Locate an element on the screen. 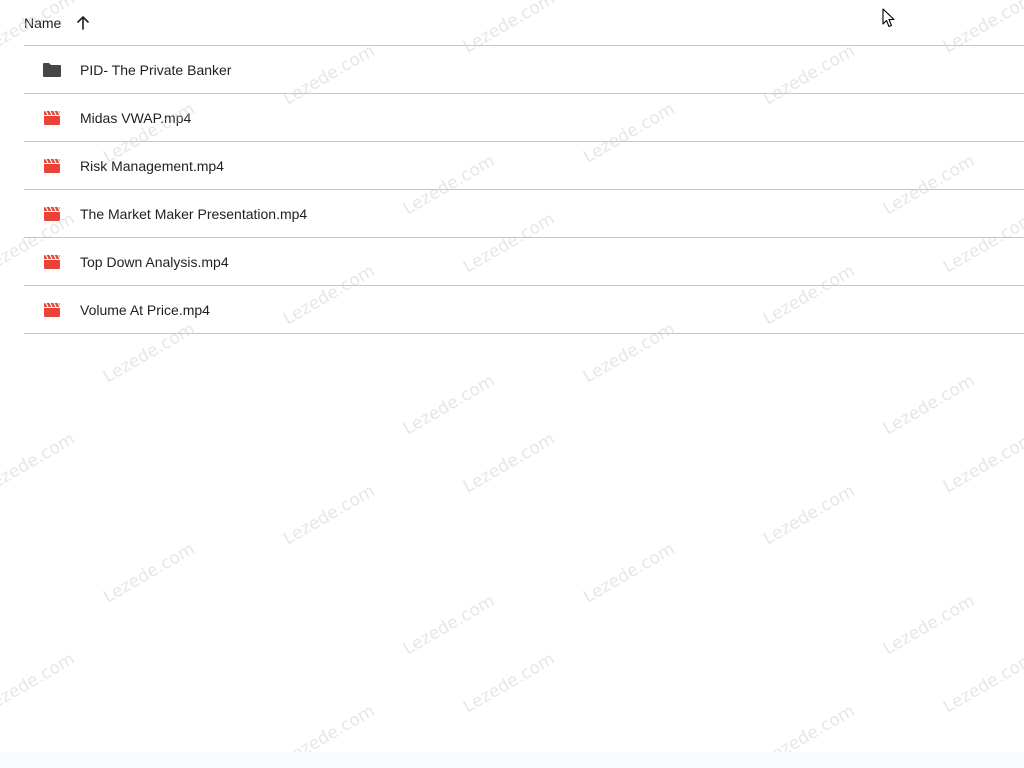 The height and width of the screenshot is (768, 1024). list-item: Midas VWAP.mp4 is located at coordinates (524, 118).